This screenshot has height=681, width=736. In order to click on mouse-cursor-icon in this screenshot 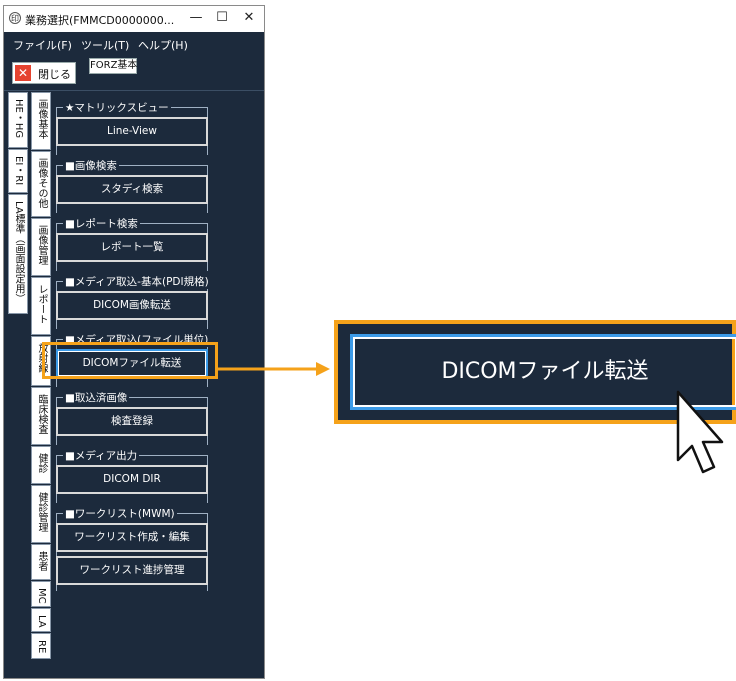, I will do `click(700, 432)`.